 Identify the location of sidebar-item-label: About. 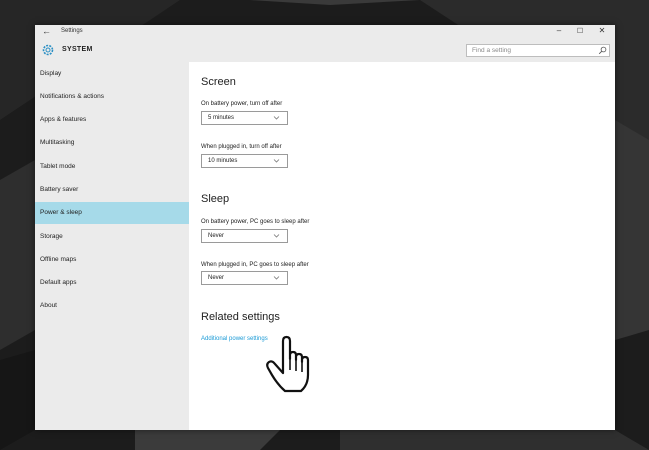
(48, 305).